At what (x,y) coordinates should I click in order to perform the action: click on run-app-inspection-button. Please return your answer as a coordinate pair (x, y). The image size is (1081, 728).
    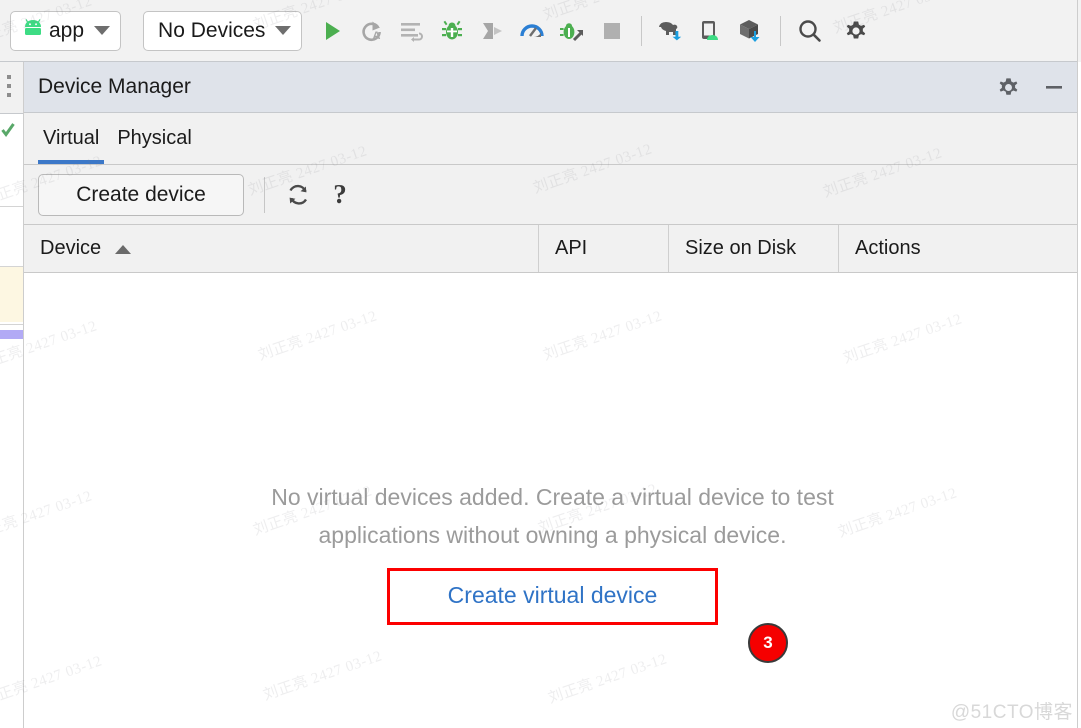
    Looking at the image, I should click on (572, 31).